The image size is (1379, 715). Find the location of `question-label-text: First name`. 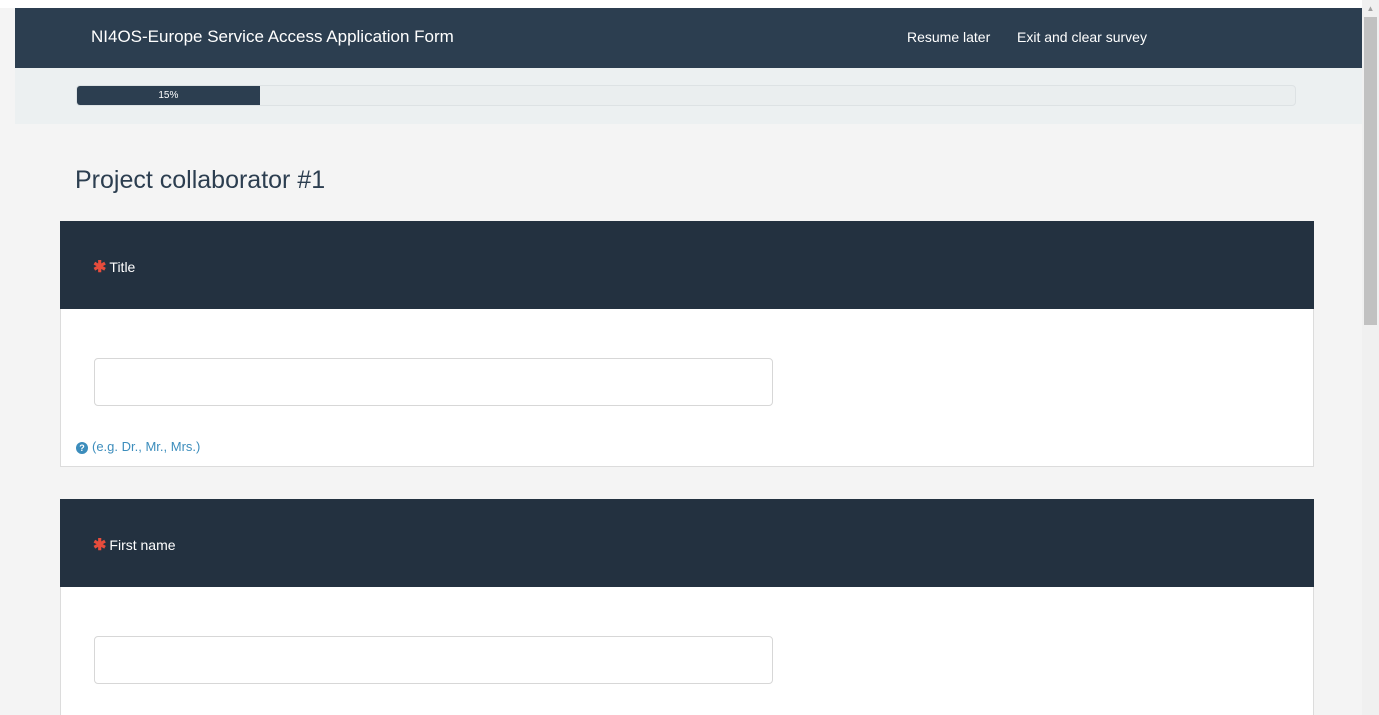

question-label-text: First name is located at coordinates (142, 545).